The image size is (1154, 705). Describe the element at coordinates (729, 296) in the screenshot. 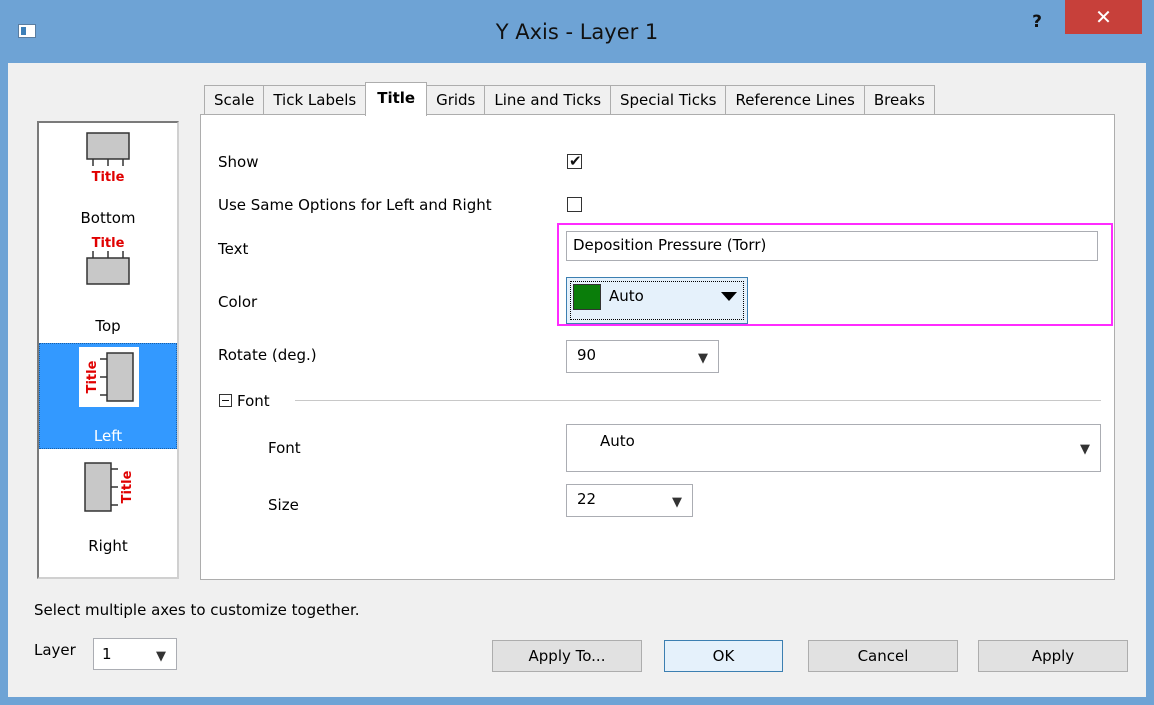

I see `dropdown-arrow-icon` at that location.